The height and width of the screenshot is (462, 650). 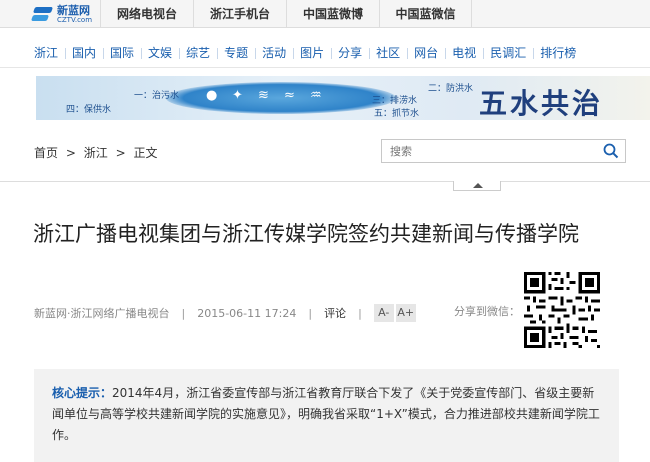 I want to click on nav-item-variety: 综艺, so click(x=198, y=53).